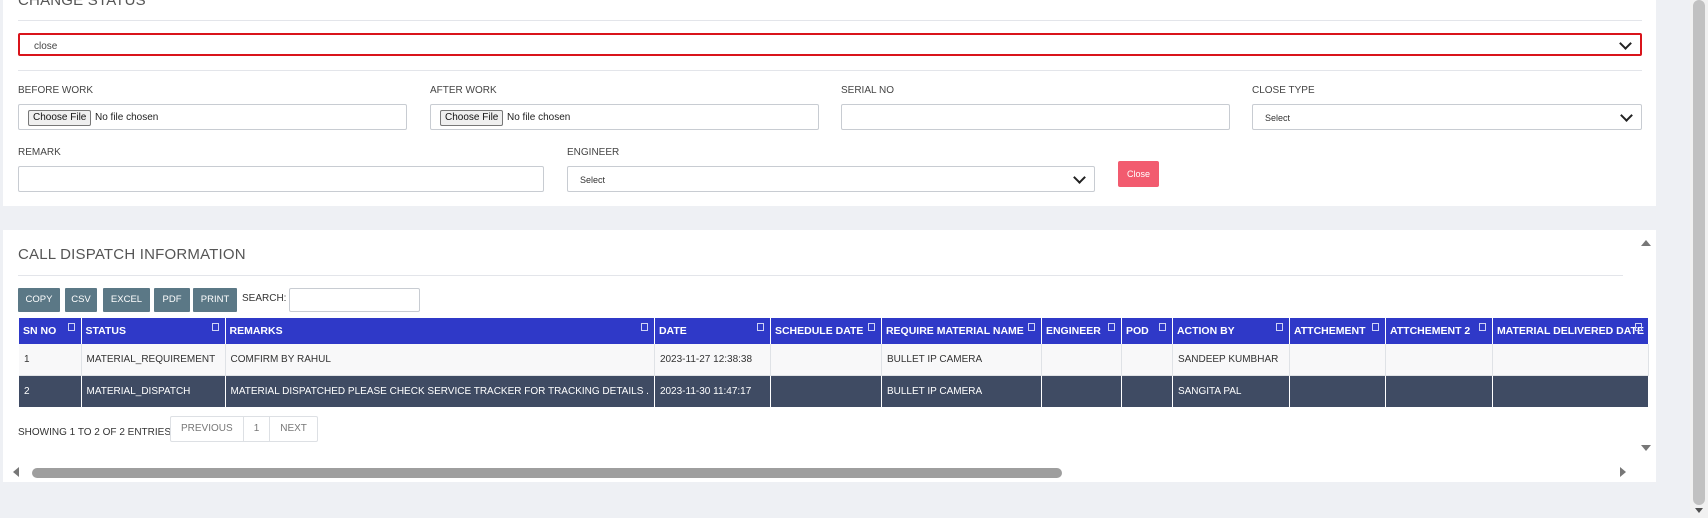 The width and height of the screenshot is (1708, 518). I want to click on serial-no-label: SERIAL NO, so click(867, 90).